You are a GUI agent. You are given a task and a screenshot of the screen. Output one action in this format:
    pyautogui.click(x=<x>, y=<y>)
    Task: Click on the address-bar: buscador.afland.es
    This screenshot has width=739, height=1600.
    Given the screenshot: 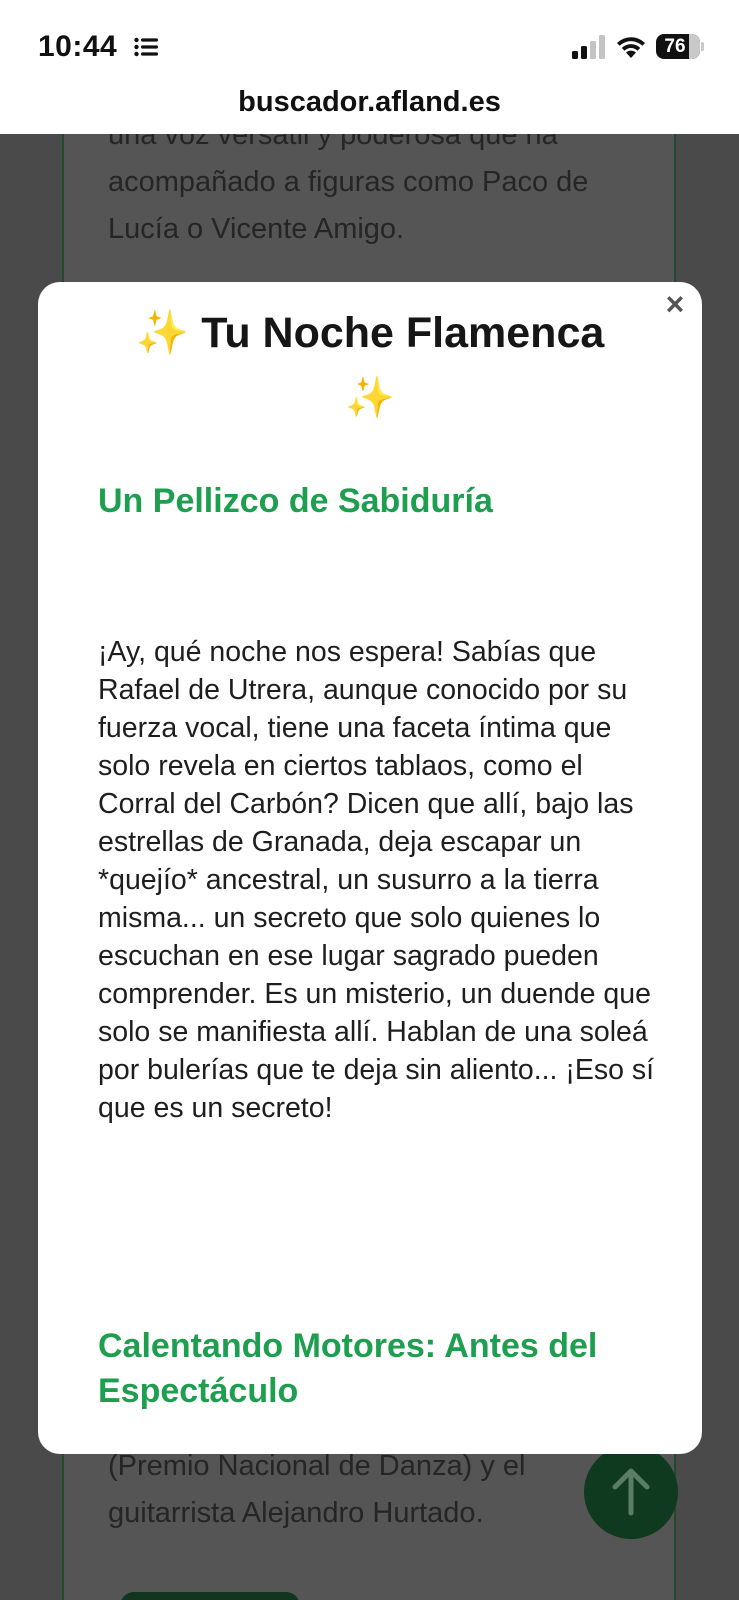 What is the action you would take?
    pyautogui.click(x=369, y=108)
    